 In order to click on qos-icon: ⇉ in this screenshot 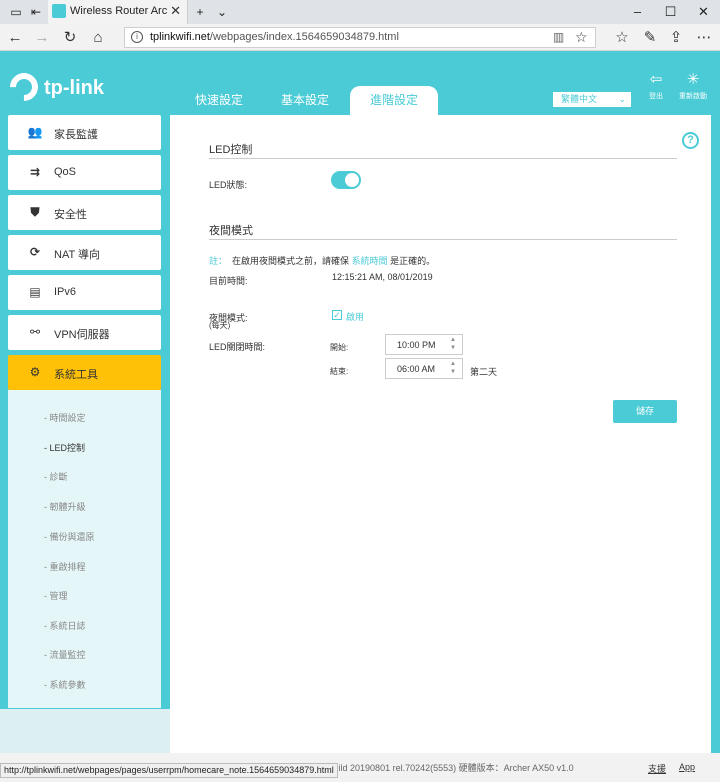, I will do `click(35, 172)`.